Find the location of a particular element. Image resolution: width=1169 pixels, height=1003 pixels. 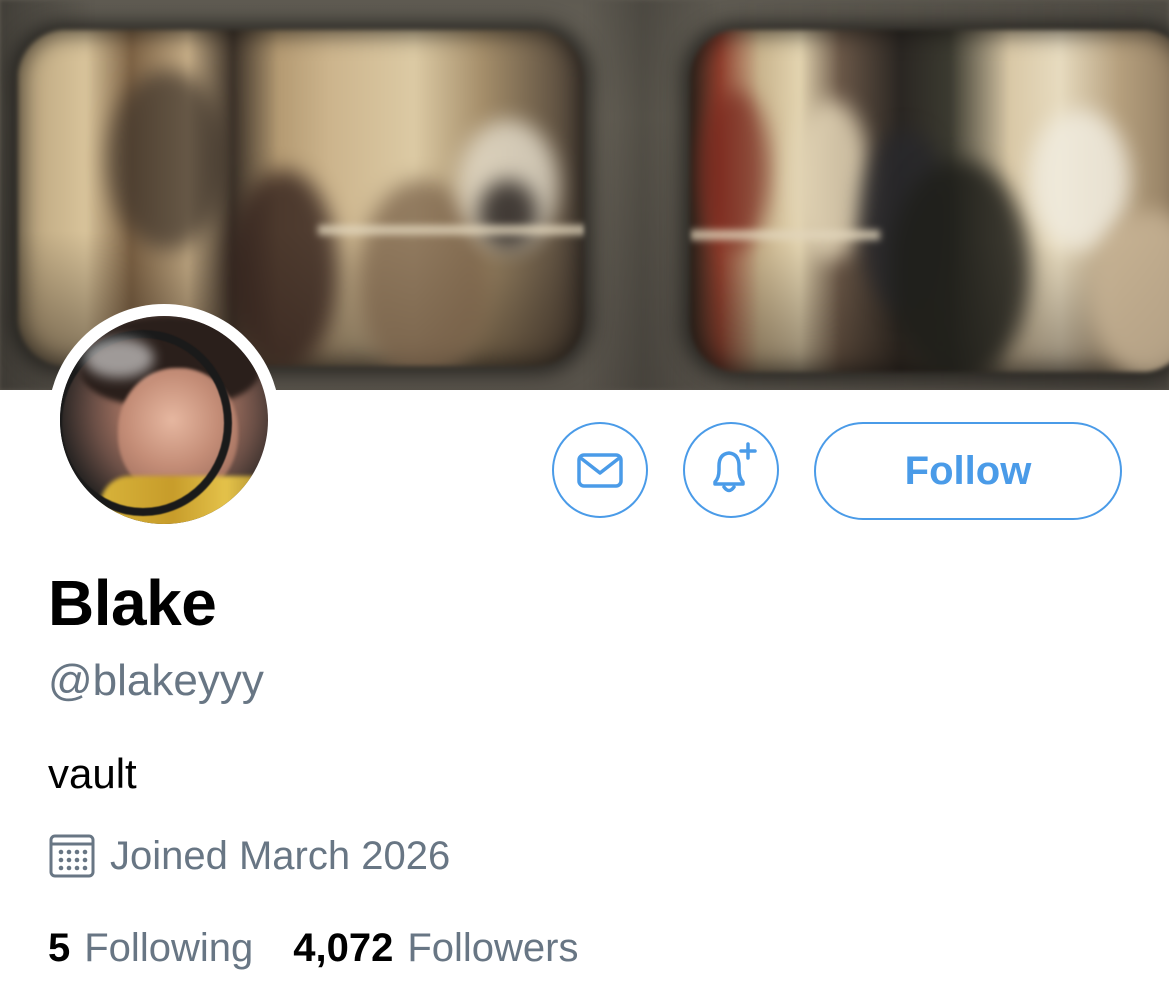

profile-avatar is located at coordinates (164, 420).